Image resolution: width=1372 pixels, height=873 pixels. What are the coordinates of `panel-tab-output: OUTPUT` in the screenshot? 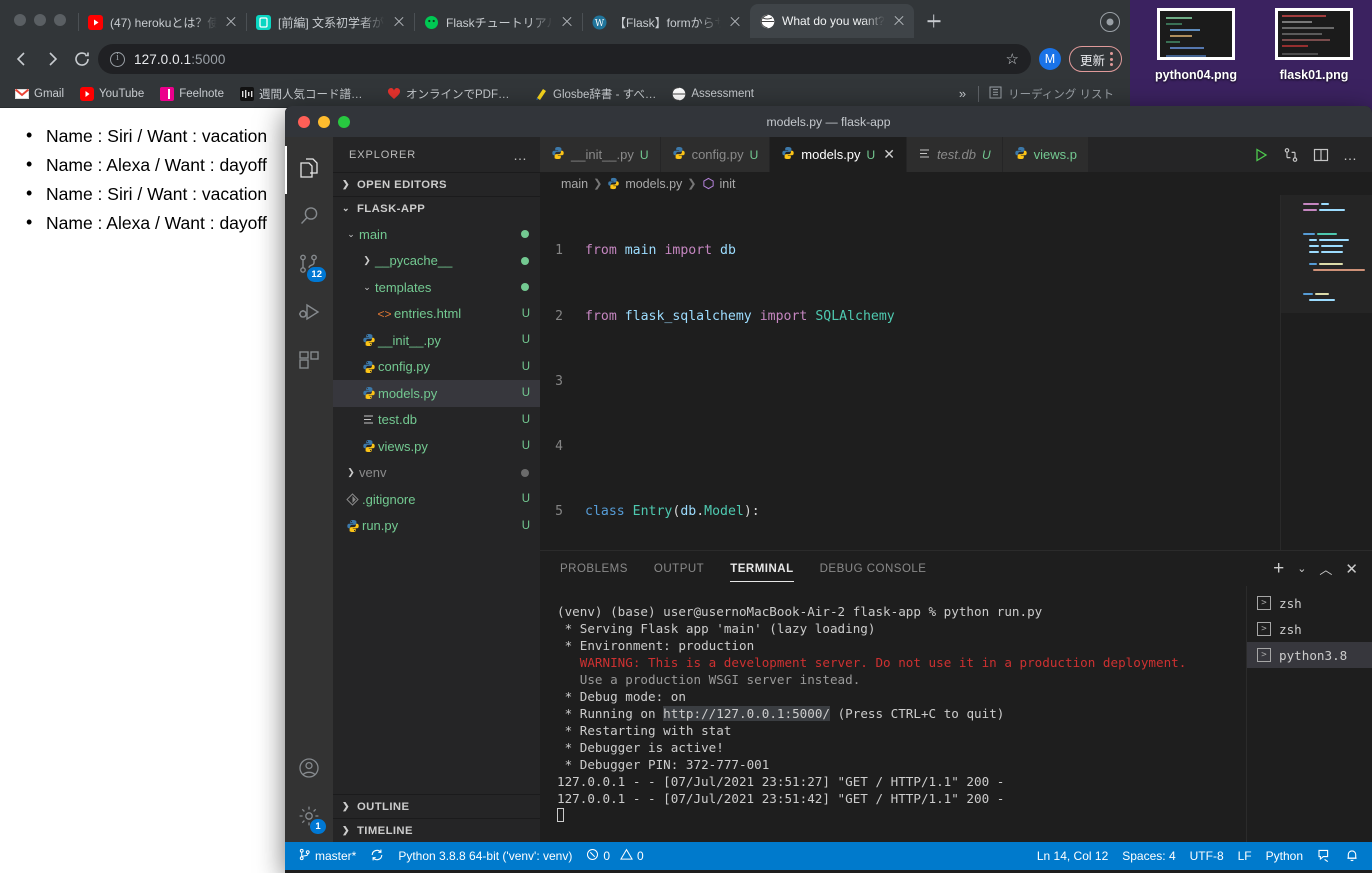 It's located at (679, 568).